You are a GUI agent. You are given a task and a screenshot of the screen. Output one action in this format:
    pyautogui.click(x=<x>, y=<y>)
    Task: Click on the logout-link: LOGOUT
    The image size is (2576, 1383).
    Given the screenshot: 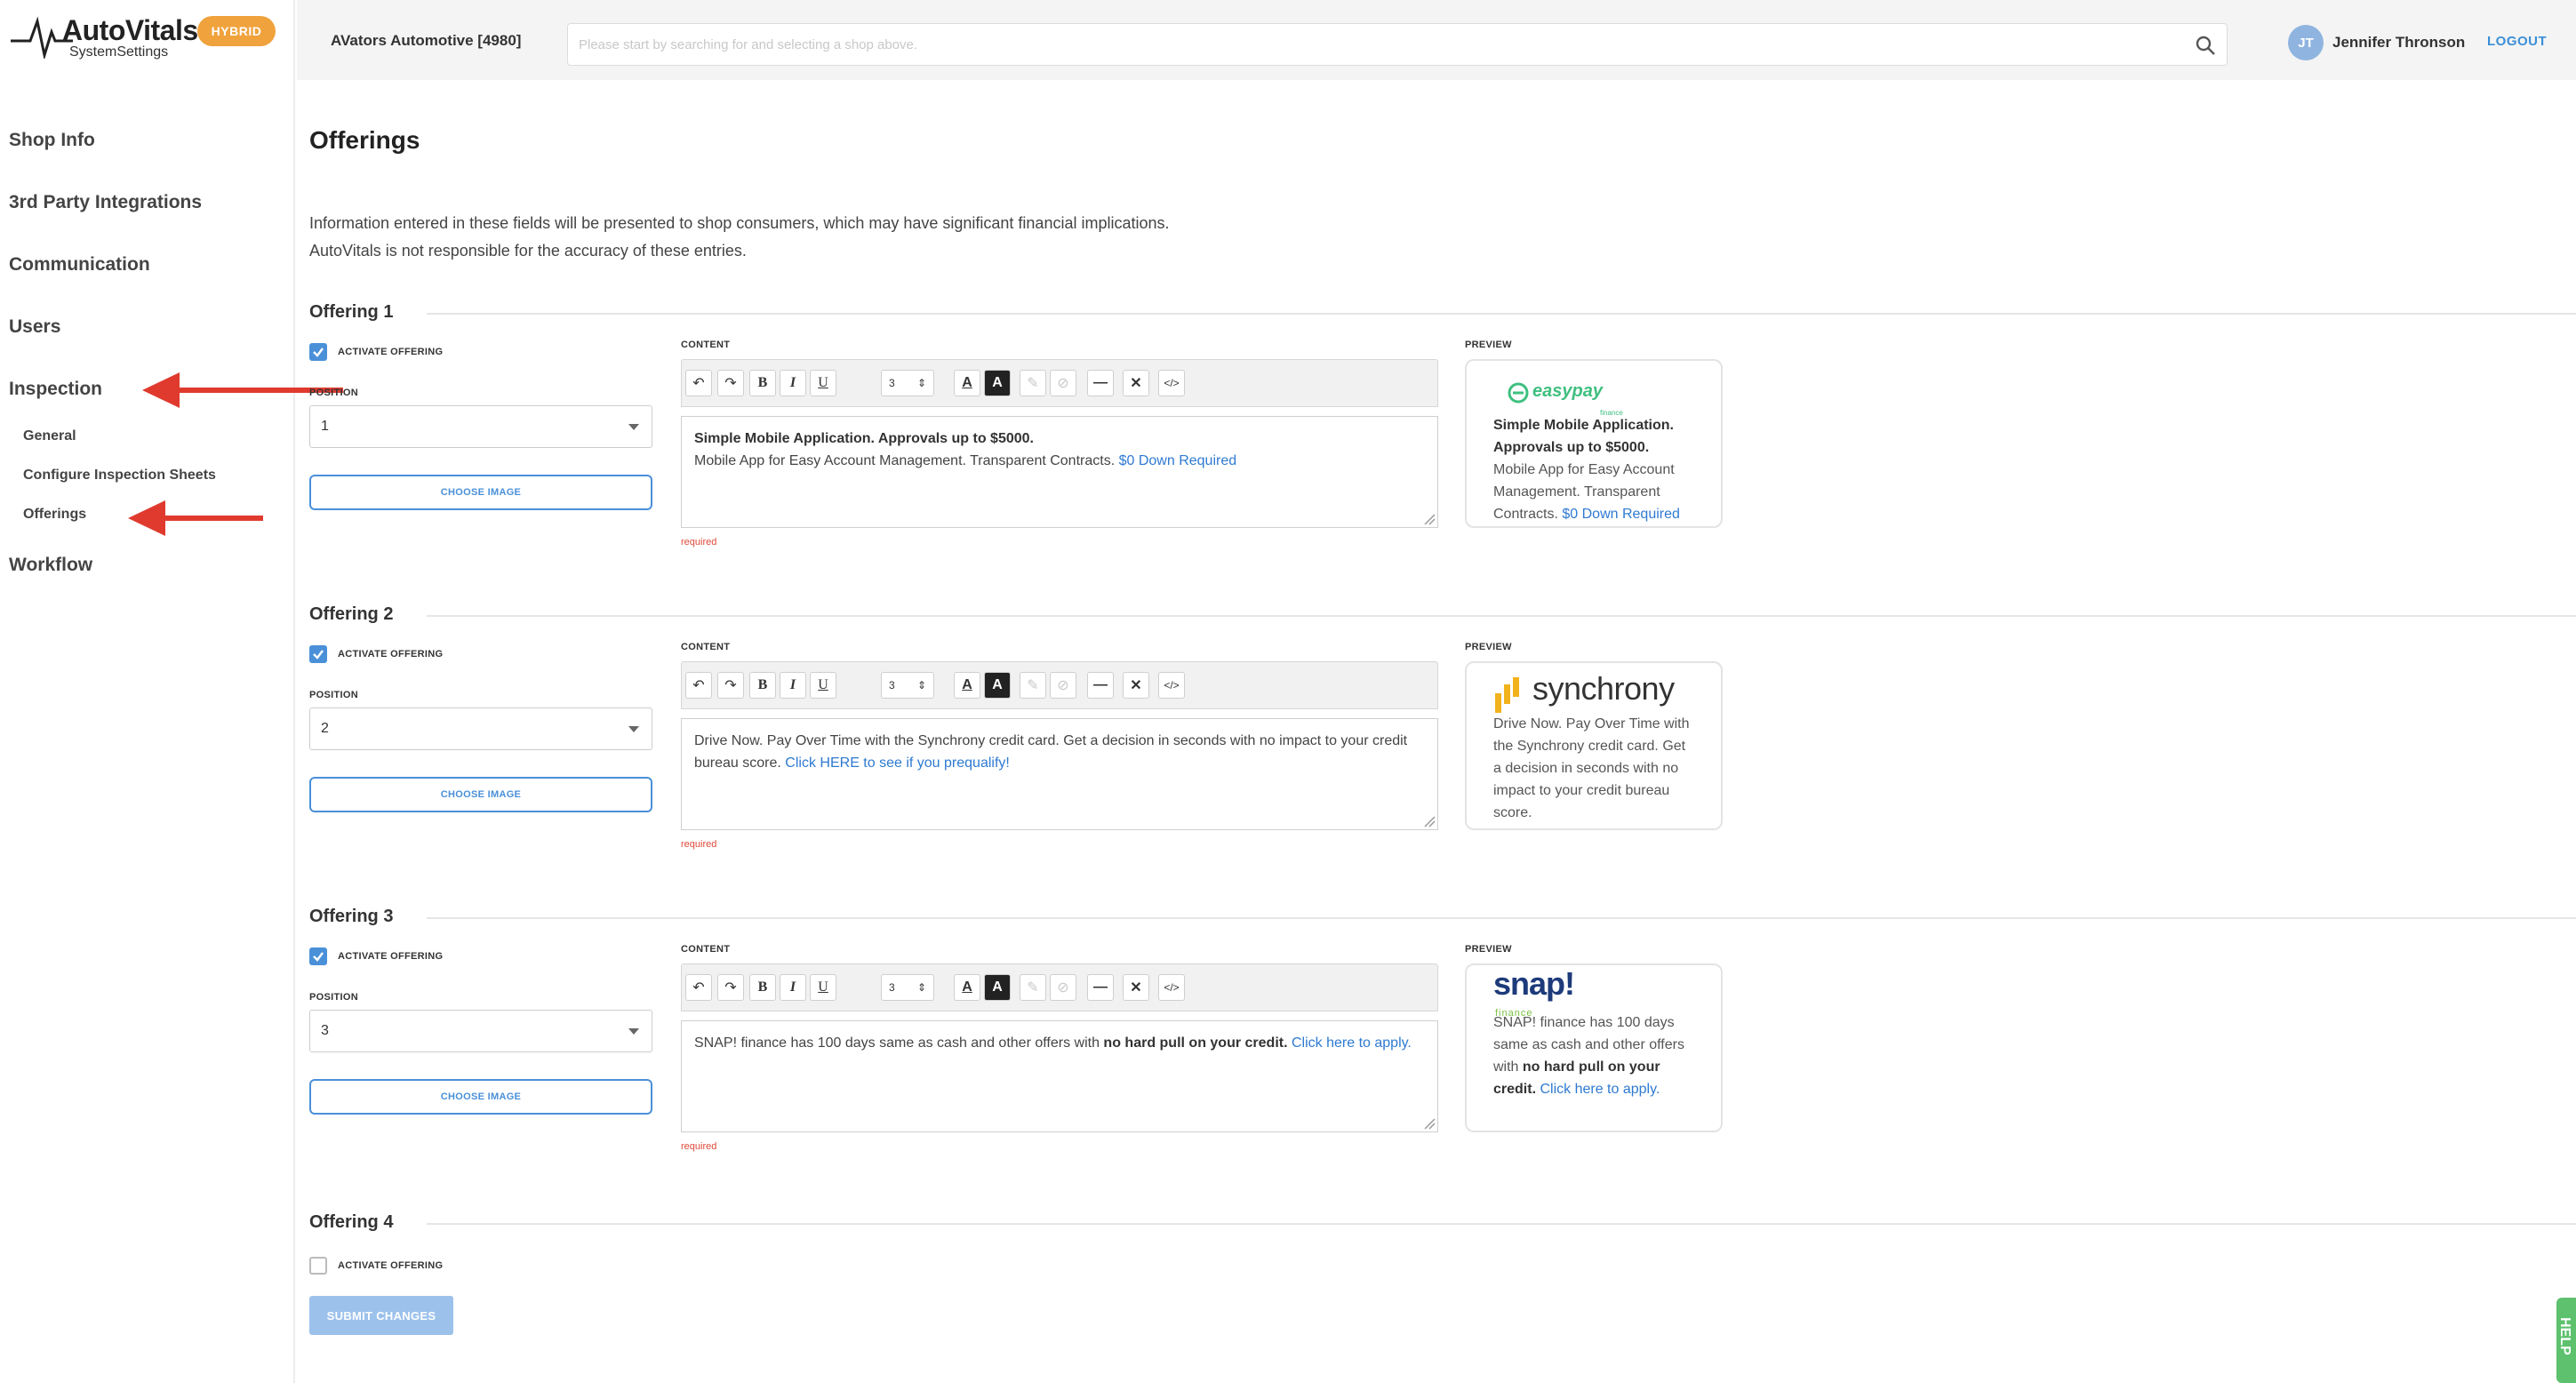 What is the action you would take?
    pyautogui.click(x=2517, y=41)
    